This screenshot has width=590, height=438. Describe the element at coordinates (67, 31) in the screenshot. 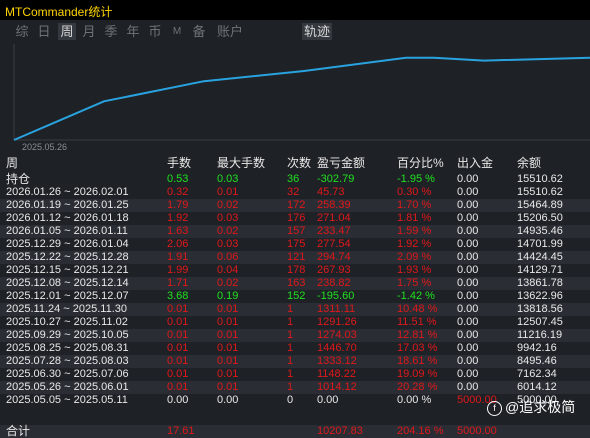

I see `tab-week: 周` at that location.